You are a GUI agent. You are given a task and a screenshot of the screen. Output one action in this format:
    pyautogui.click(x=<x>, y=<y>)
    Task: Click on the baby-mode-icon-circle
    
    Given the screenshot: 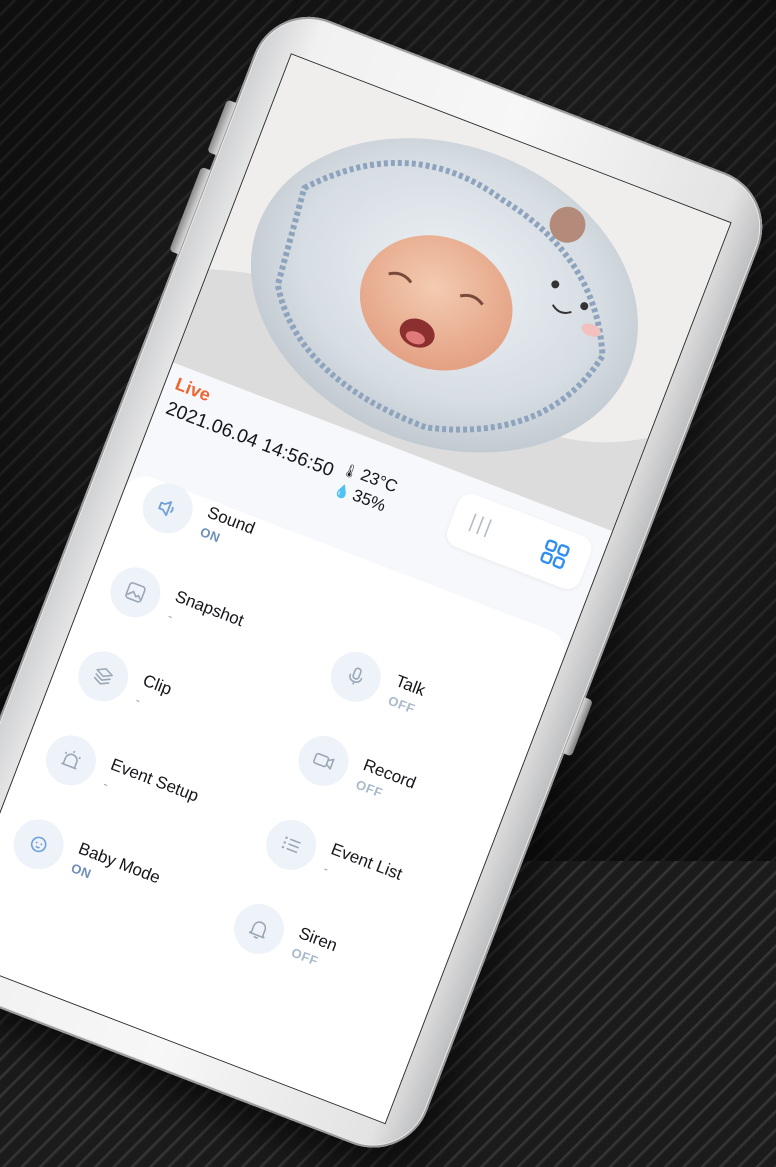 What is the action you would take?
    pyautogui.click(x=38, y=844)
    